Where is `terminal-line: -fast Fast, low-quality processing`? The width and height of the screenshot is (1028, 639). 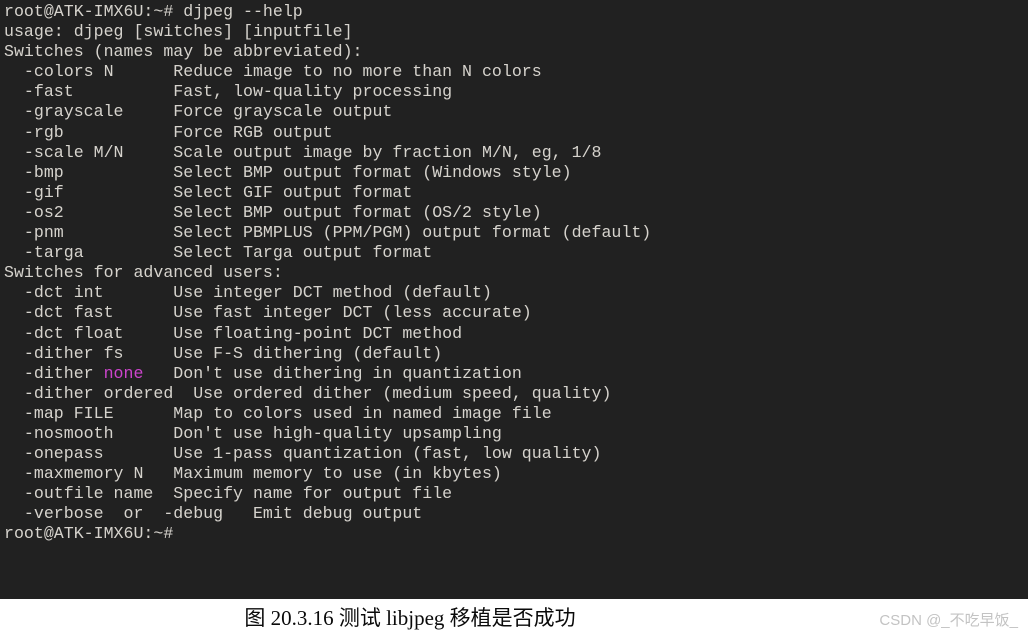 terminal-line: -fast Fast, low-quality processing is located at coordinates (228, 92).